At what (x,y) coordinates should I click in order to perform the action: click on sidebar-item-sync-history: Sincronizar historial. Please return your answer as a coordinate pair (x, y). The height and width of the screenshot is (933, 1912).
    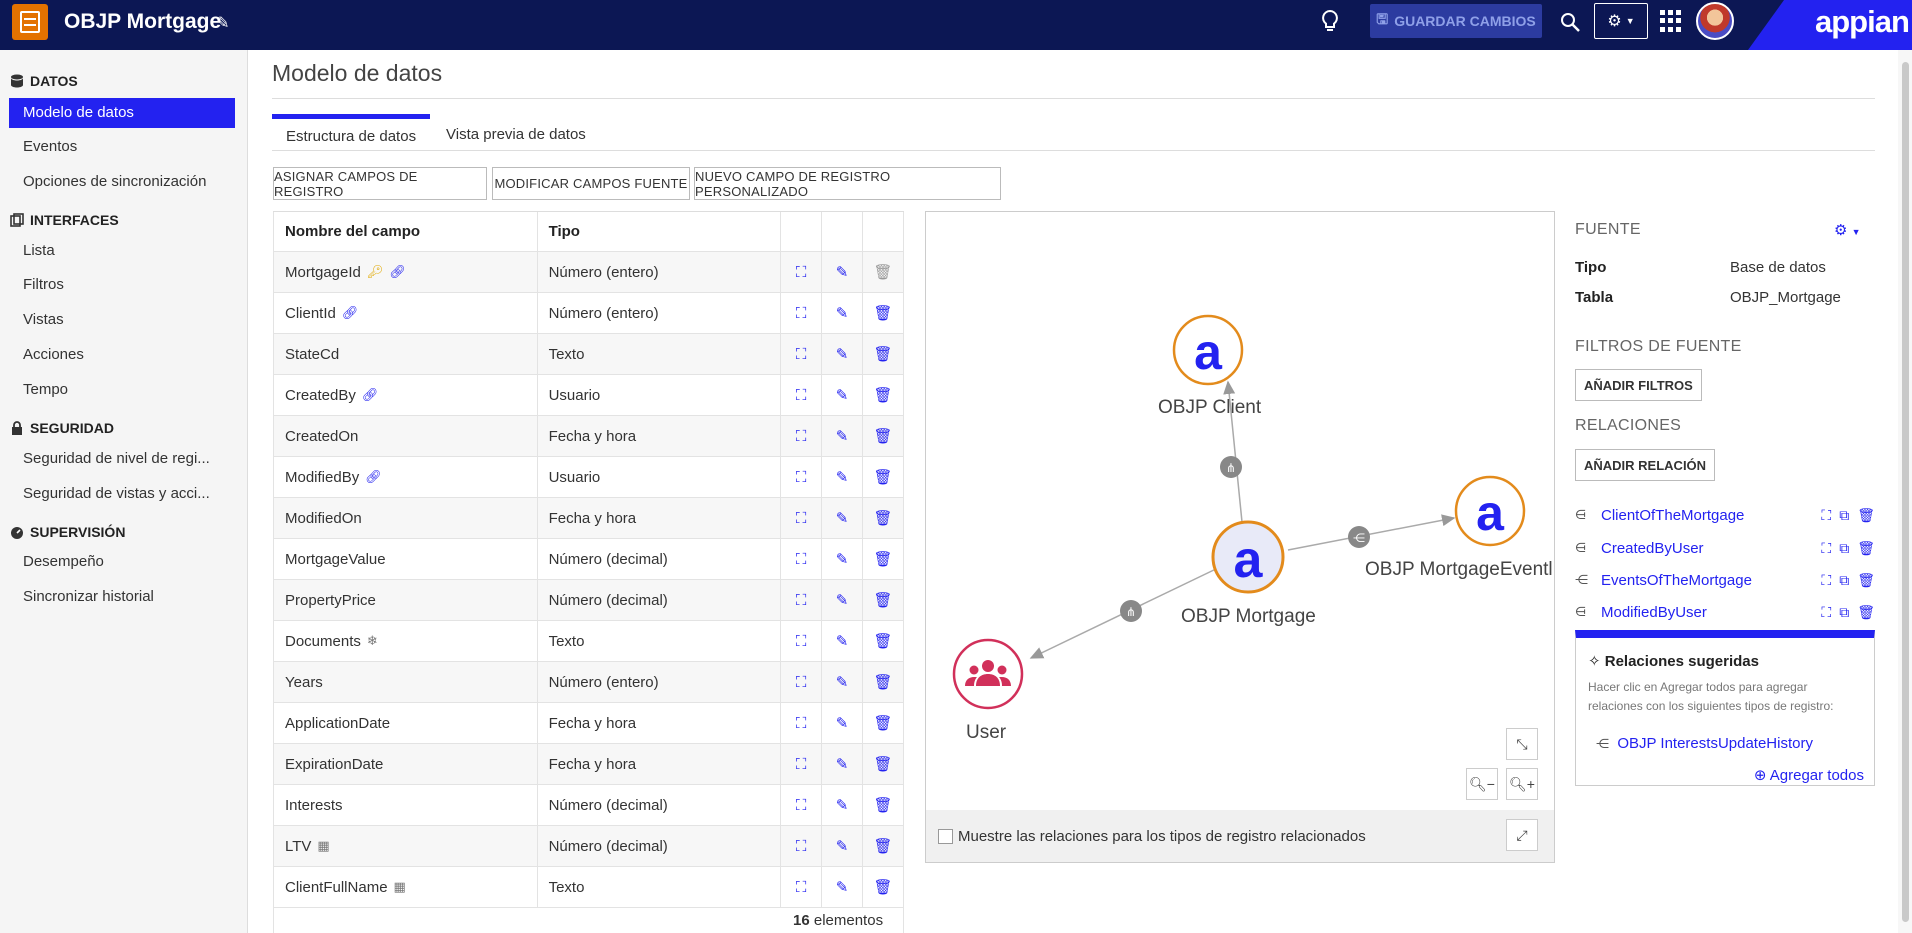
    Looking at the image, I should click on (122, 597).